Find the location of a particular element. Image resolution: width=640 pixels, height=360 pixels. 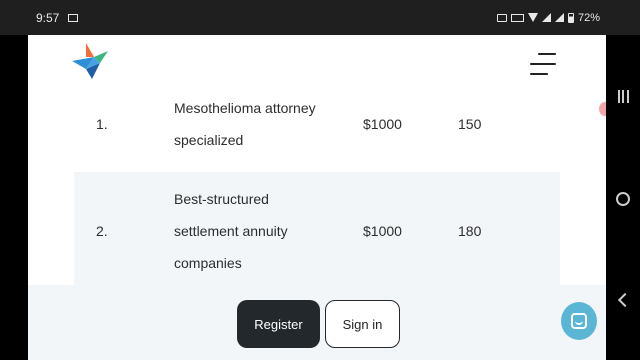

battery-level: 72% is located at coordinates (588, 17).